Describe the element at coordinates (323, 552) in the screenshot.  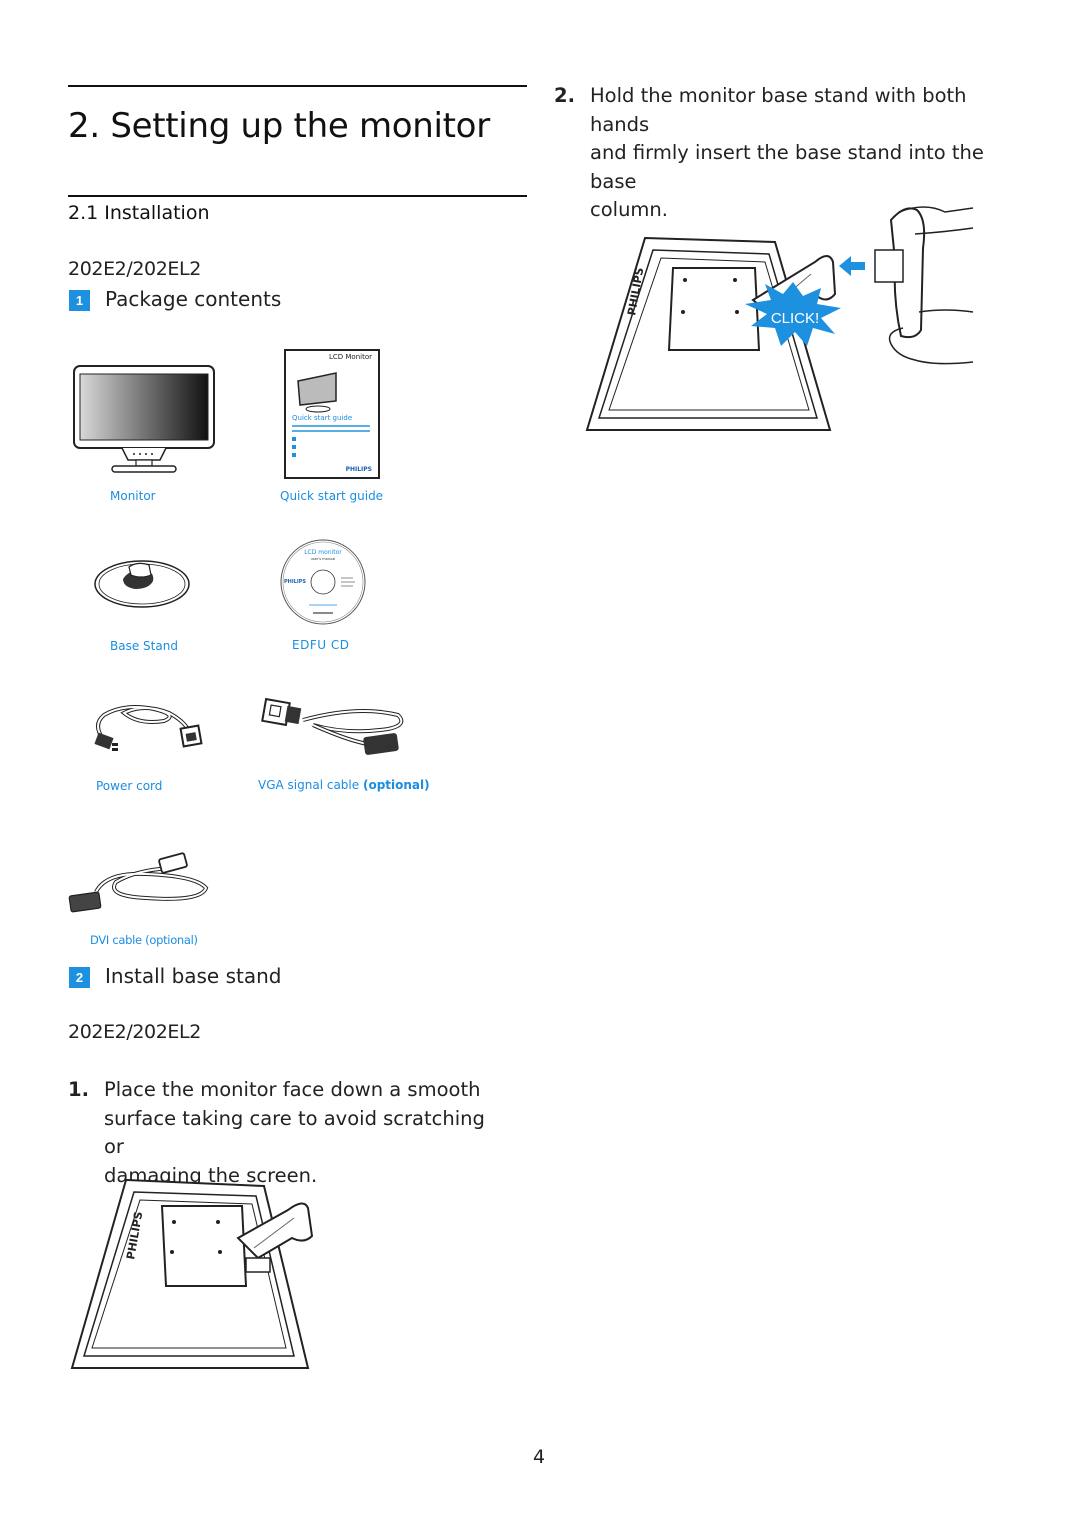
I see `cd-title: LCD monitor` at that location.